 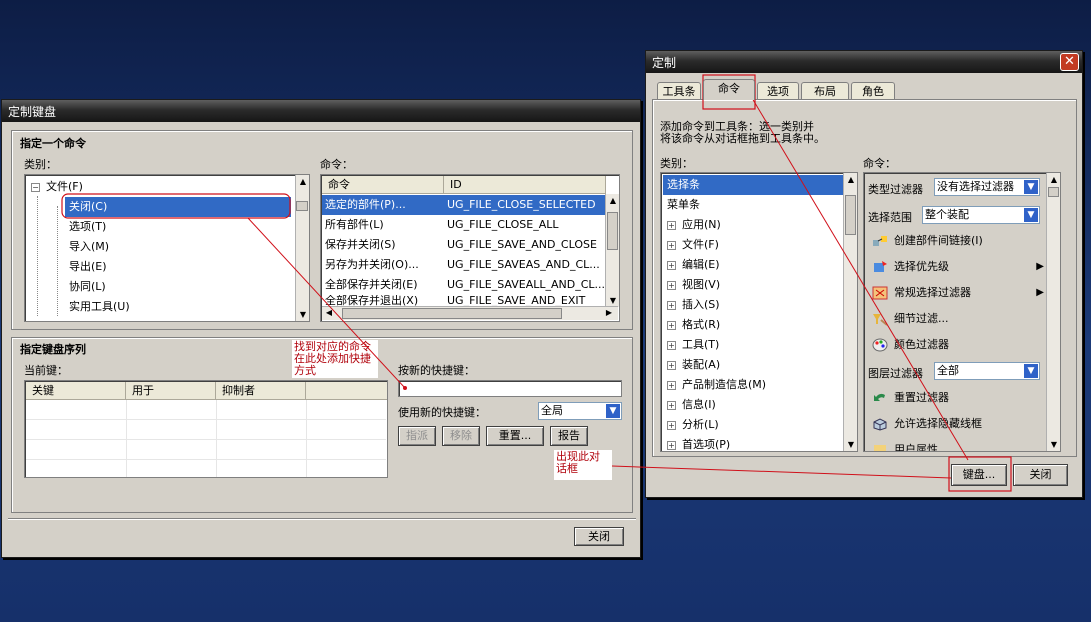 What do you see at coordinates (850, 312) in the screenshot?
I see `category-scrollbar: ▲ ▼` at bounding box center [850, 312].